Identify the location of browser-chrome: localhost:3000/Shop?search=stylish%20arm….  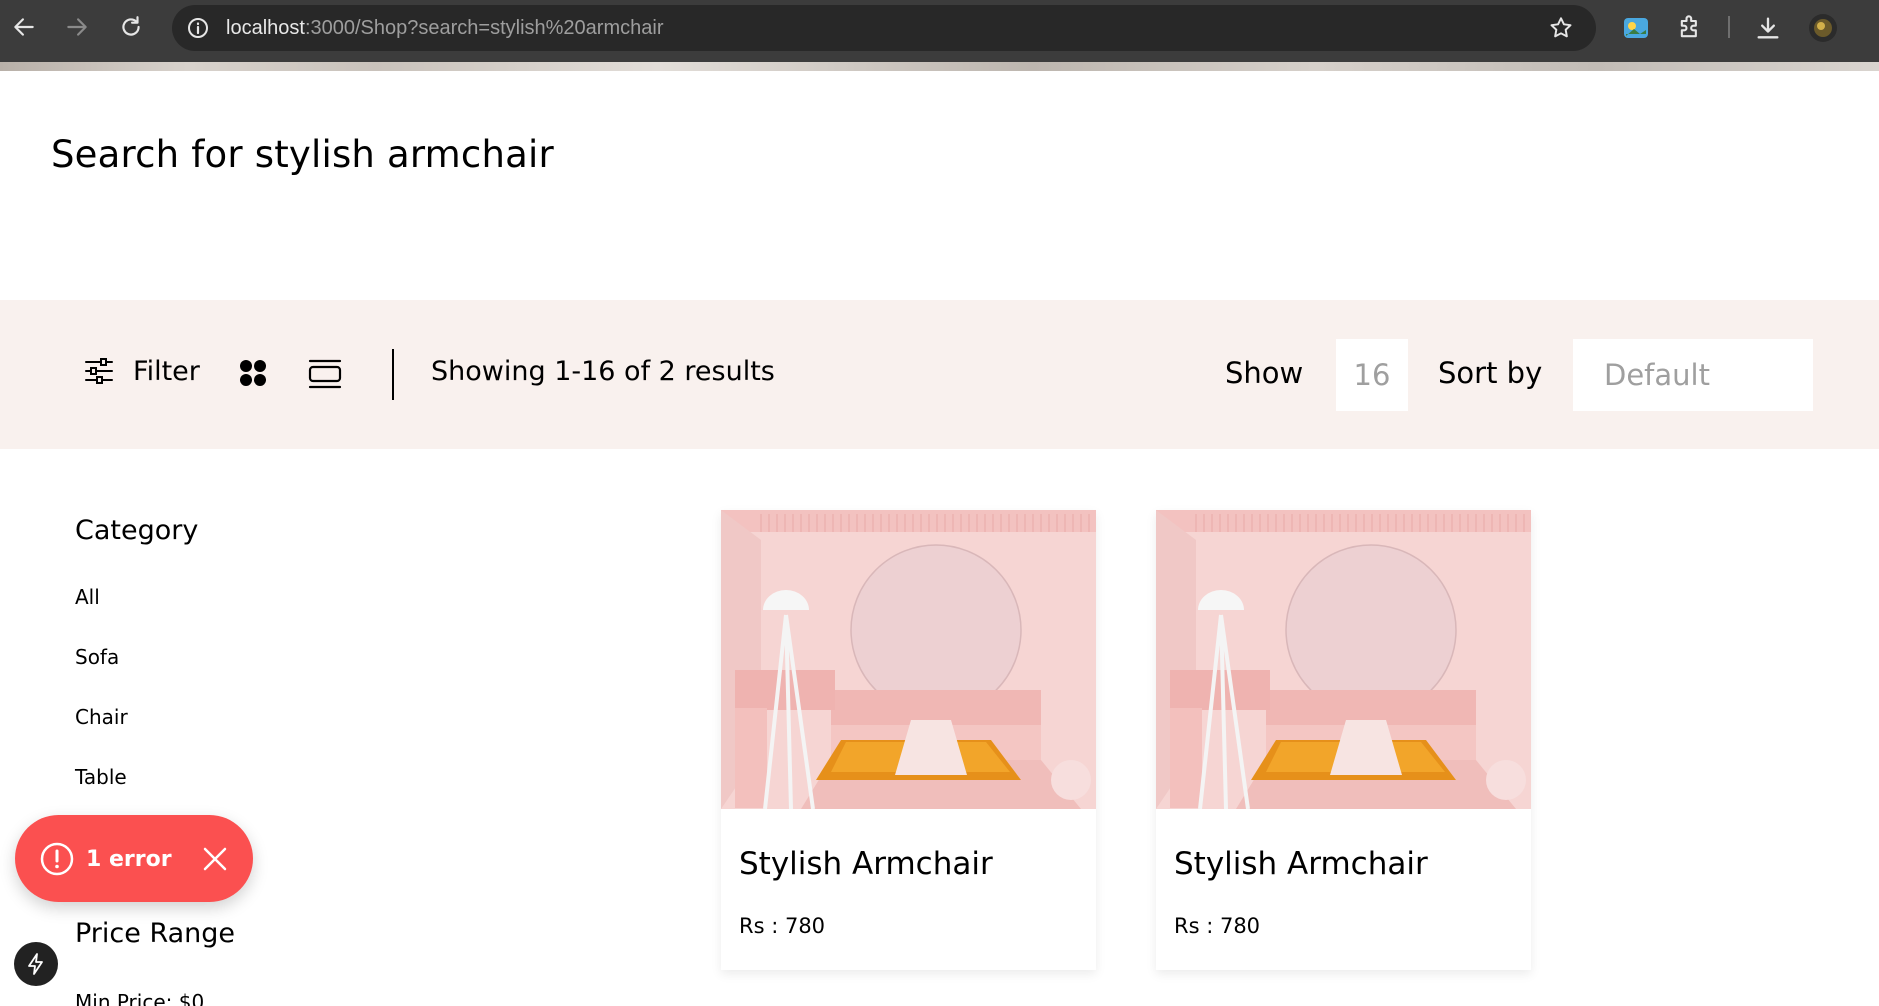
(939, 31).